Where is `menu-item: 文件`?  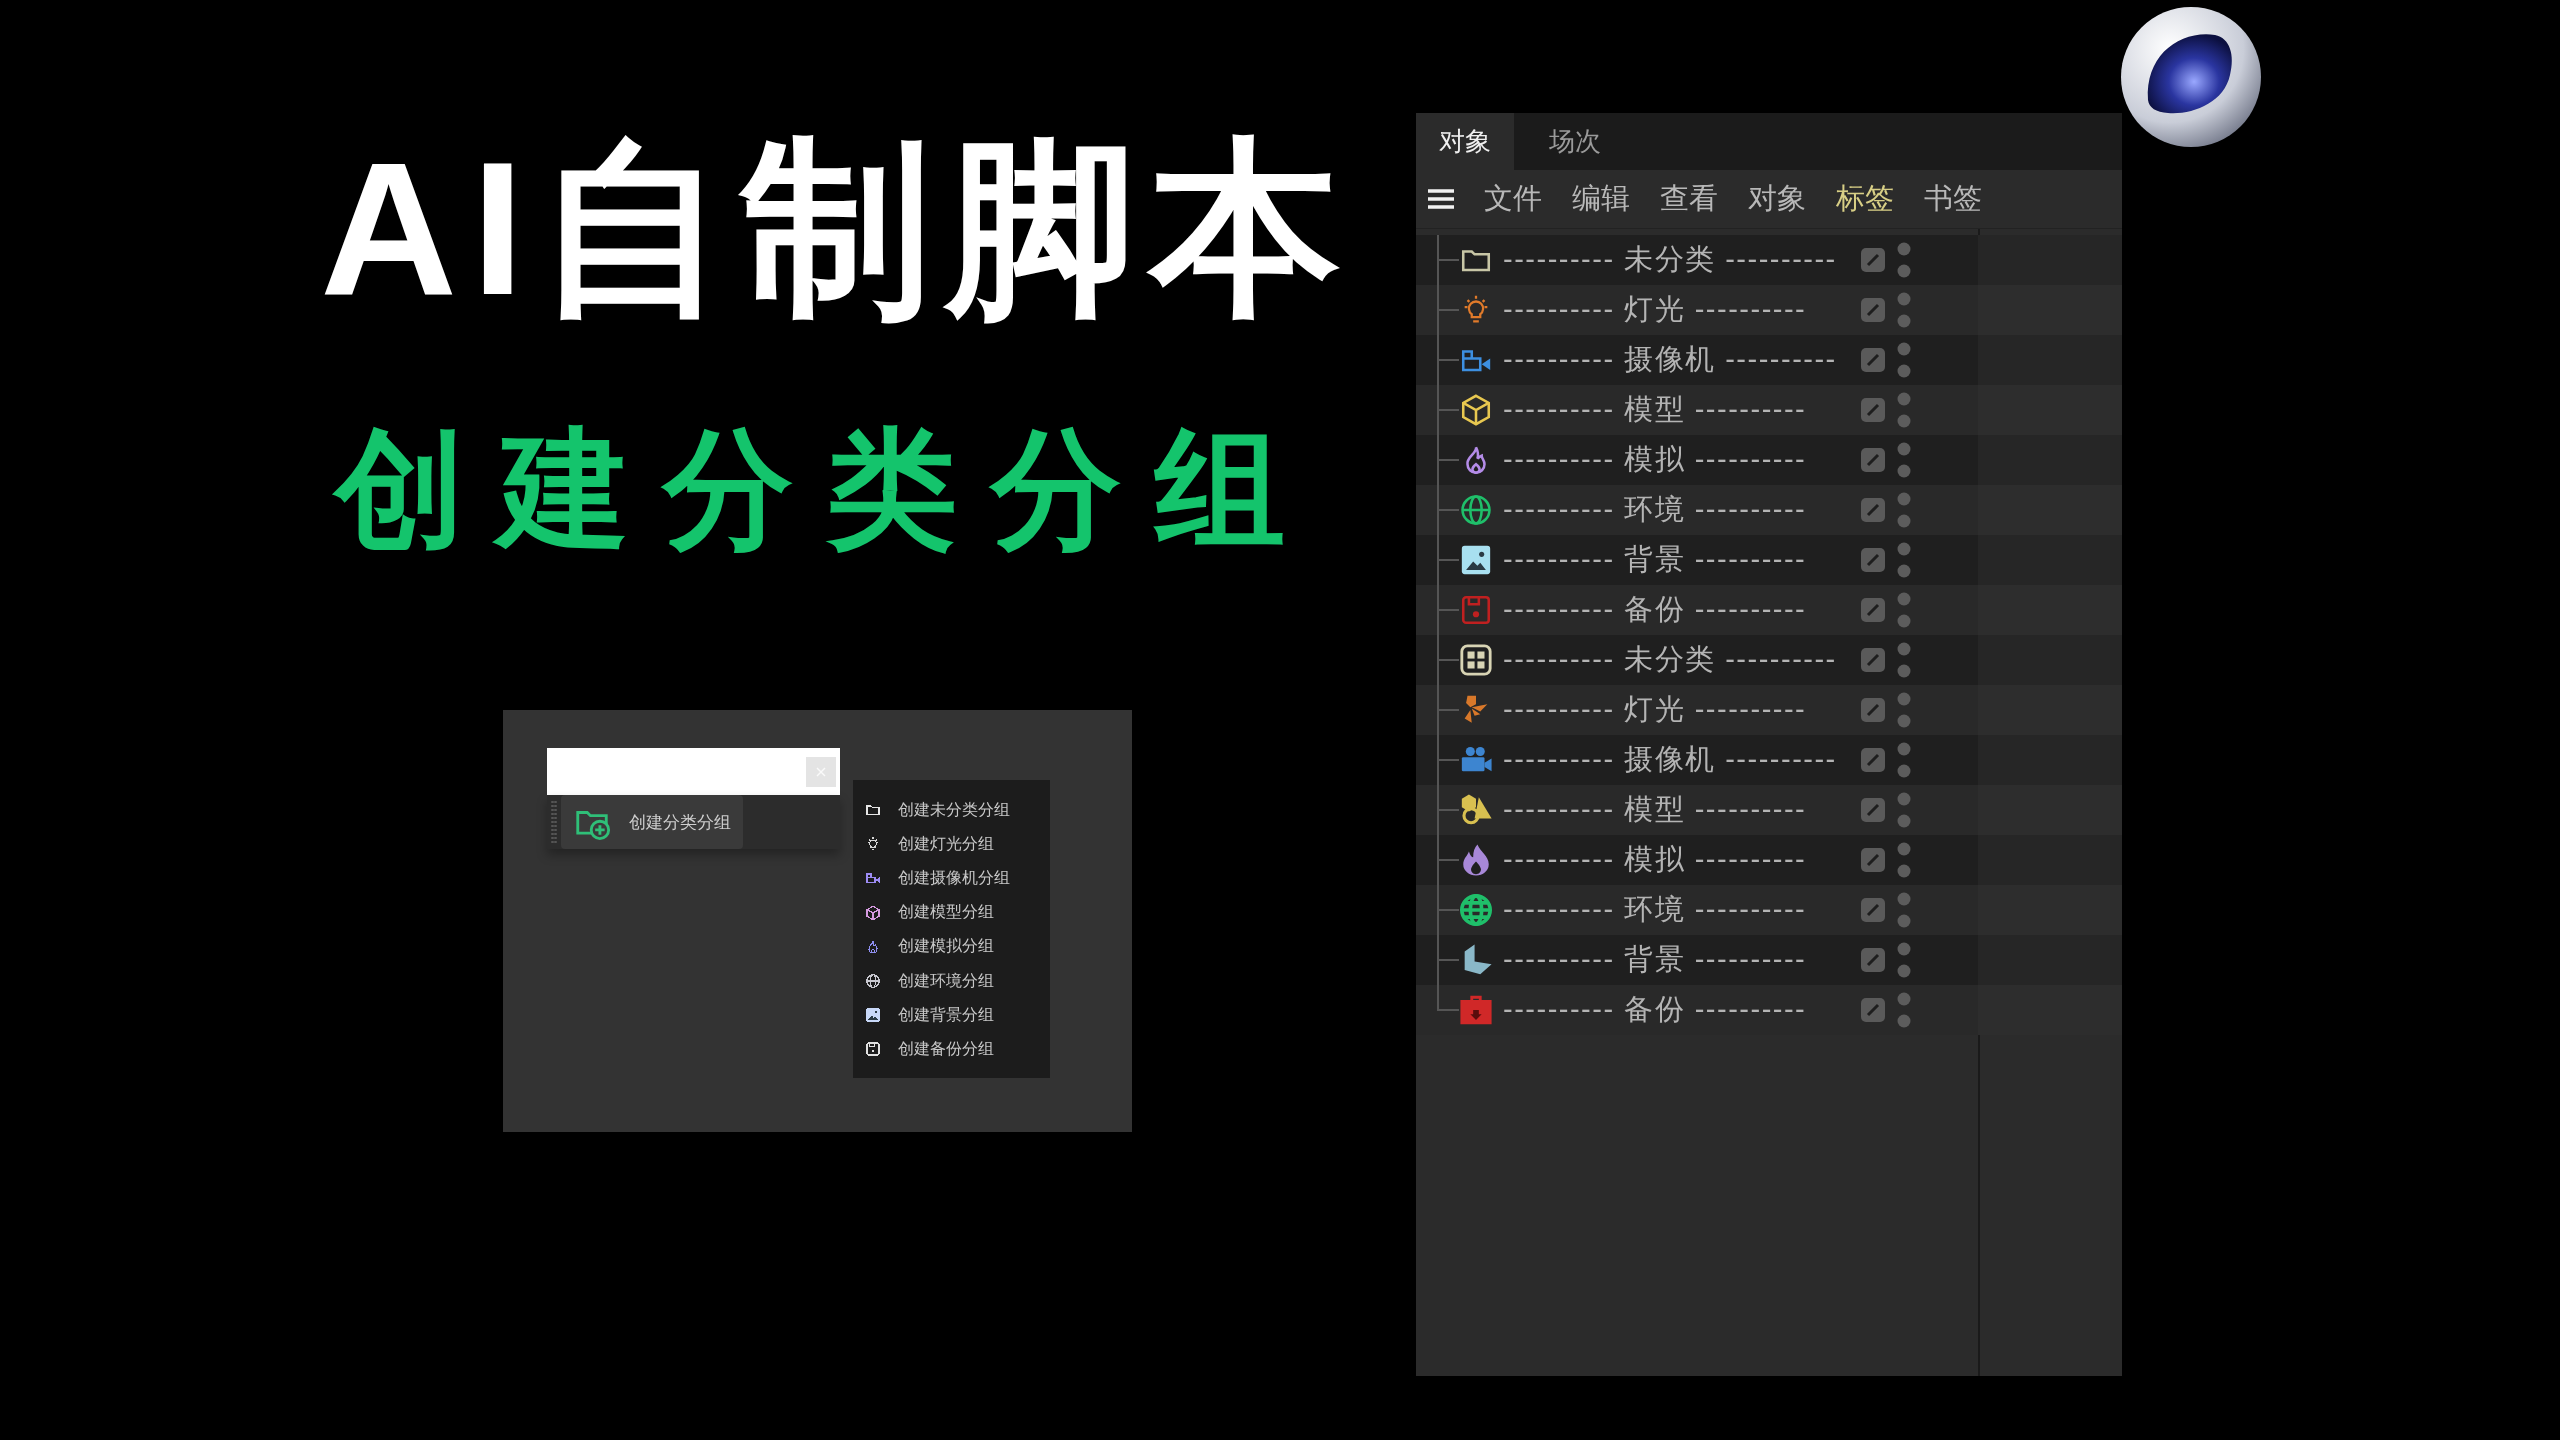 menu-item: 文件 is located at coordinates (1513, 199).